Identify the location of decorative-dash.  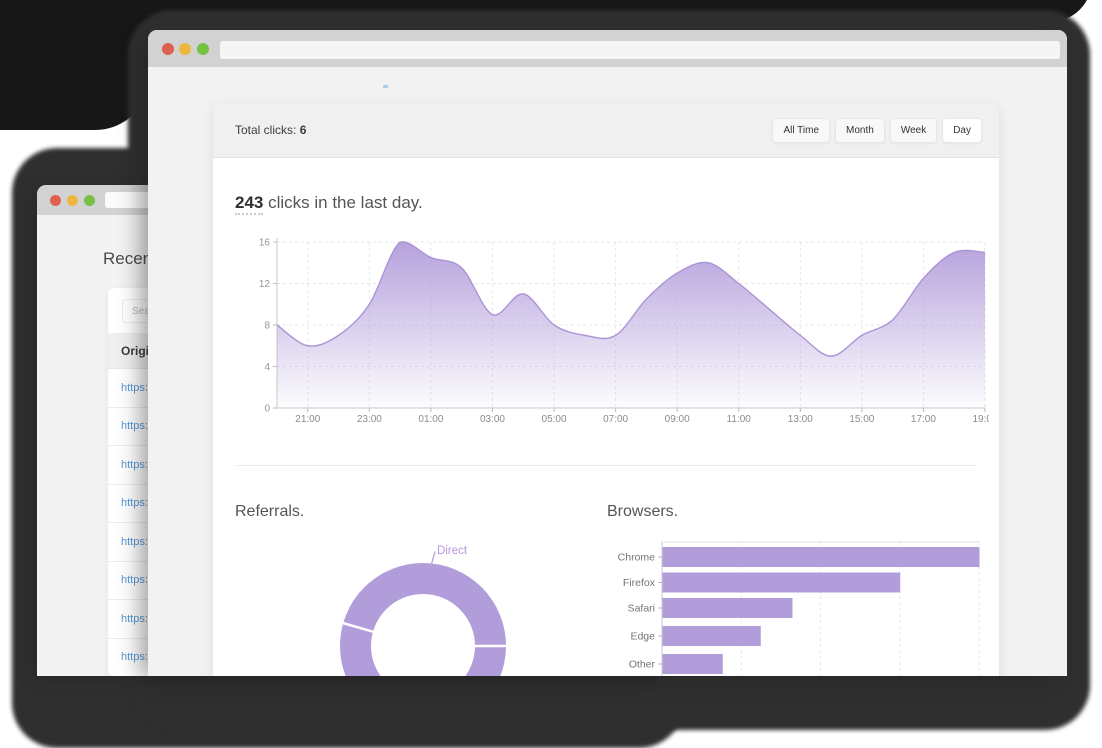
(385, 86).